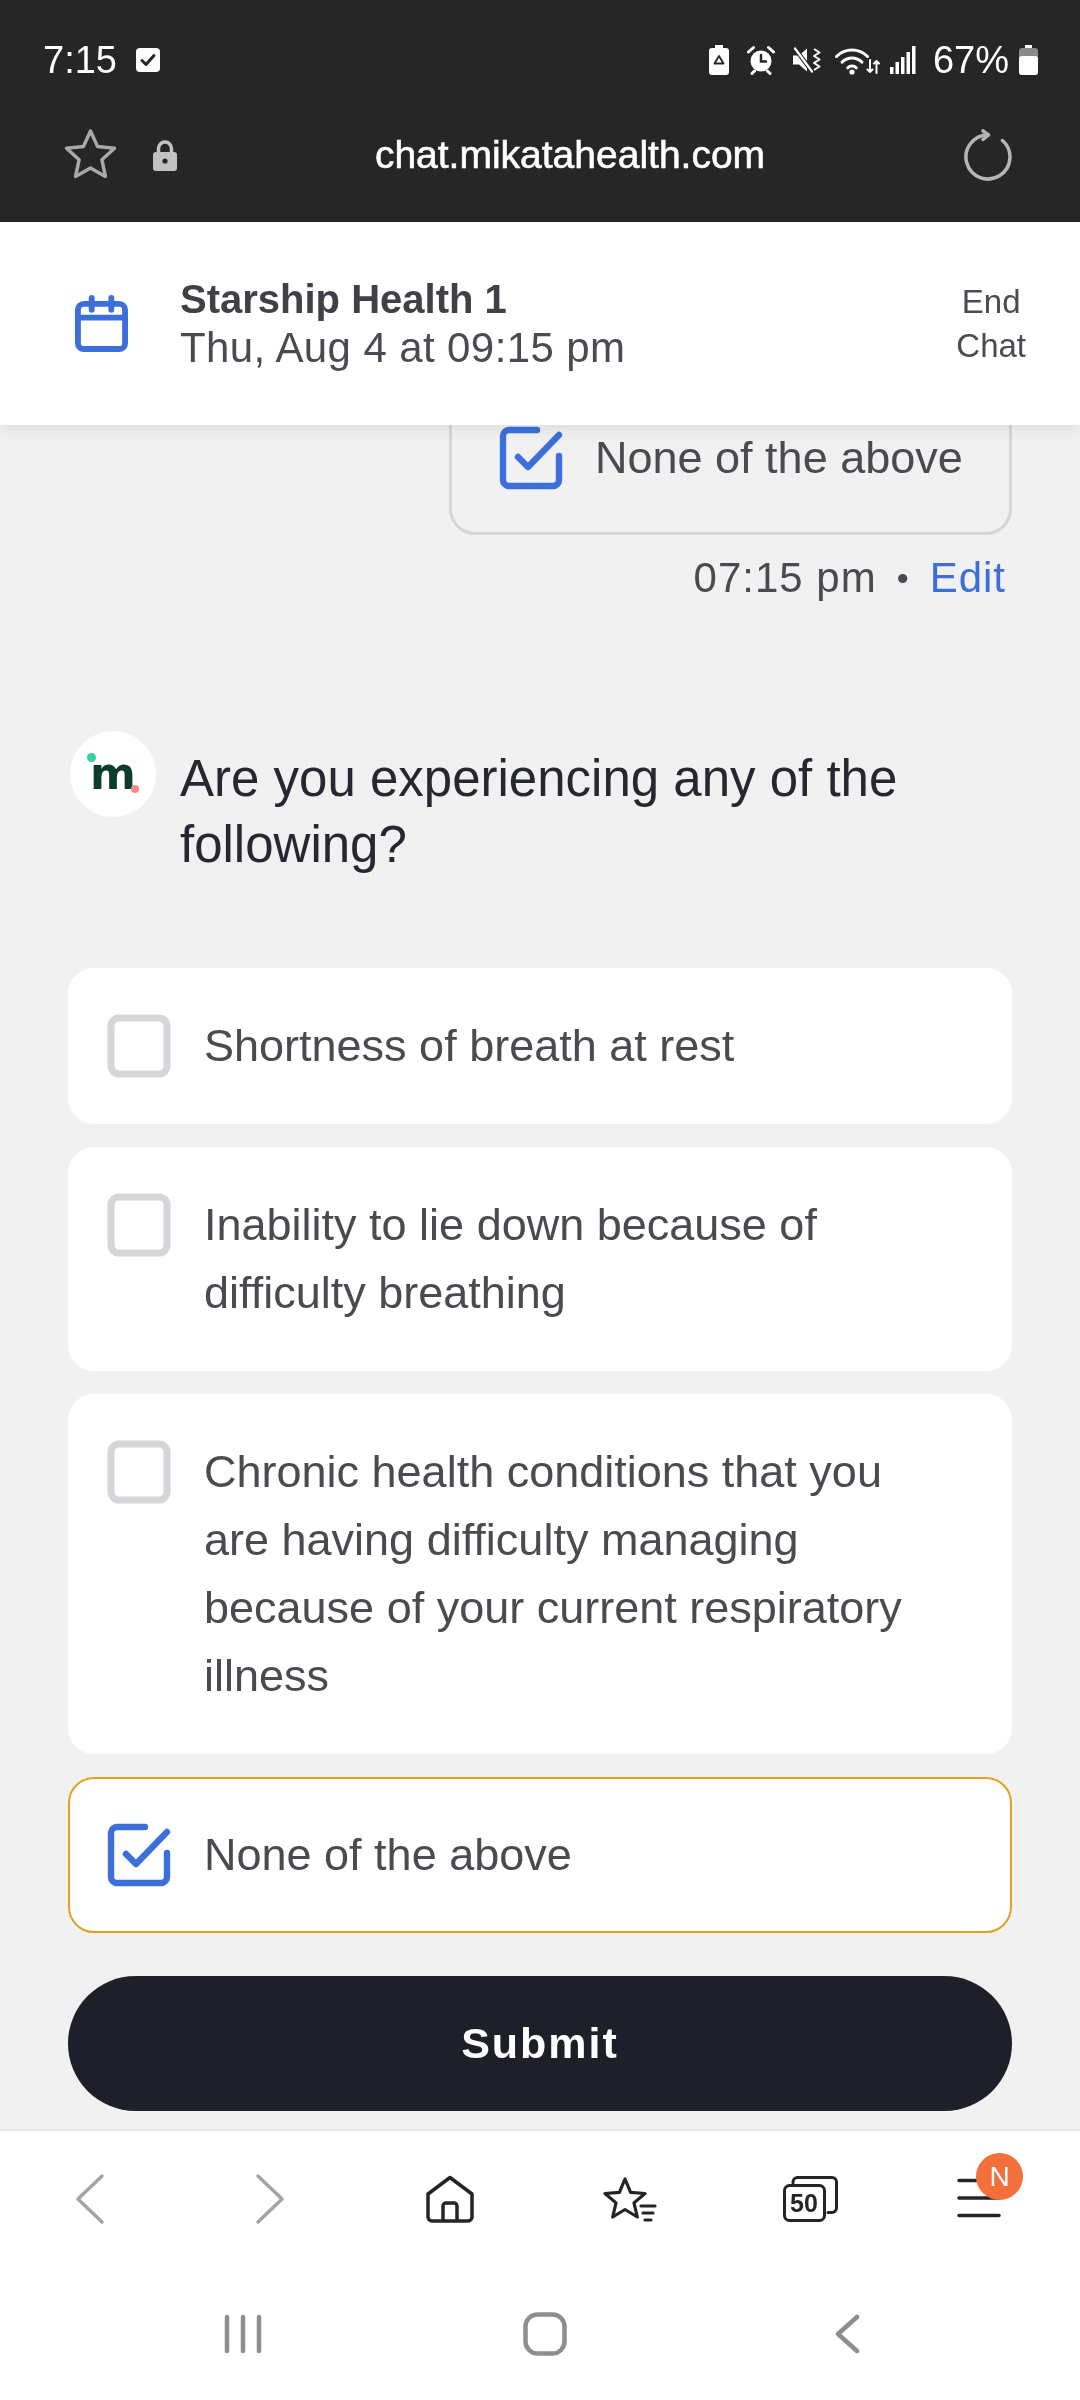  I want to click on mute-vibrate-icon, so click(806, 60).